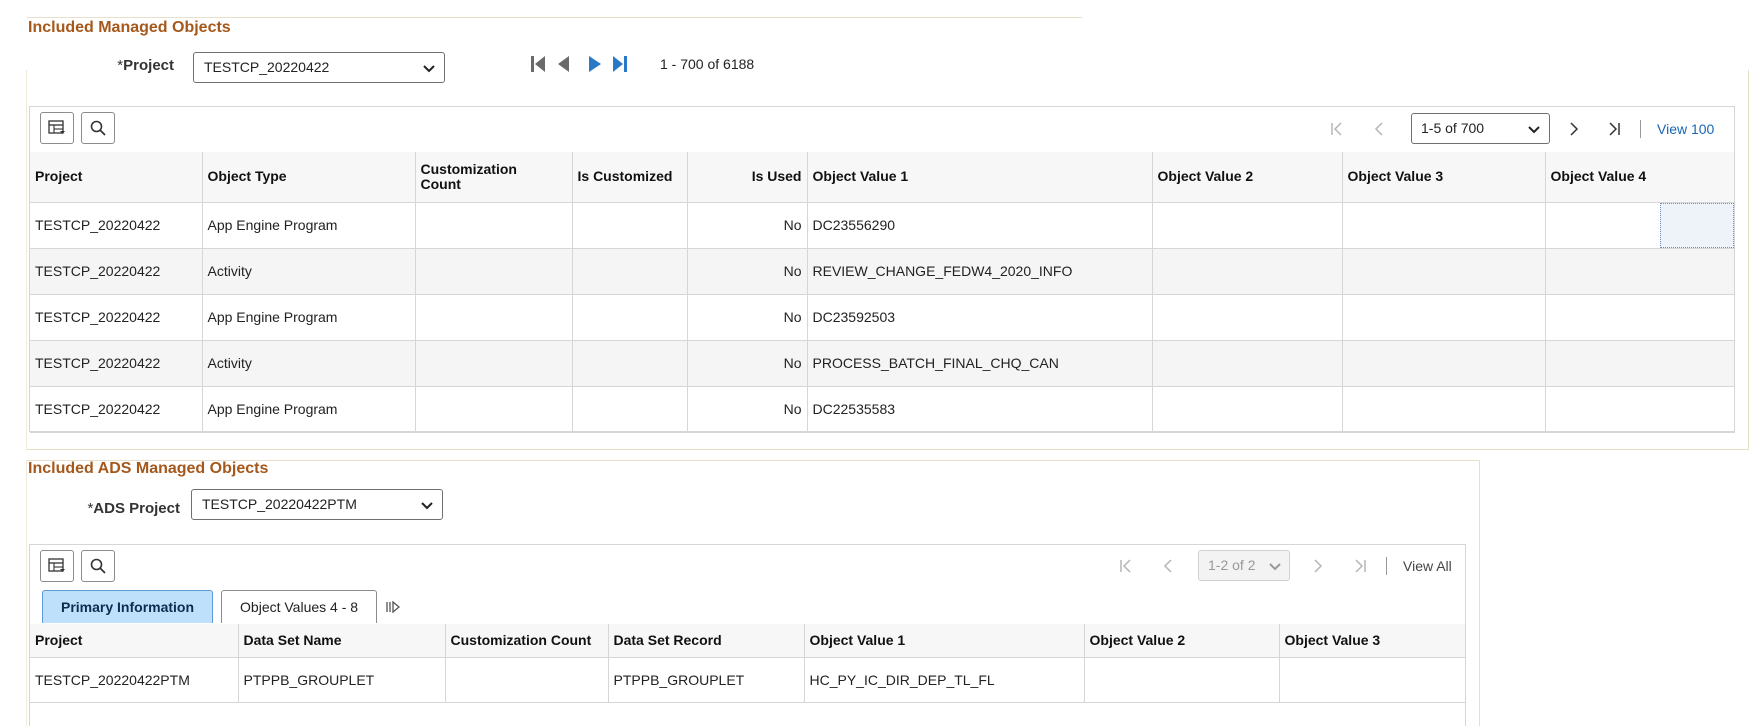 This screenshot has width=1762, height=726. What do you see at coordinates (148, 65) in the screenshot?
I see `project-label-text: Project` at bounding box center [148, 65].